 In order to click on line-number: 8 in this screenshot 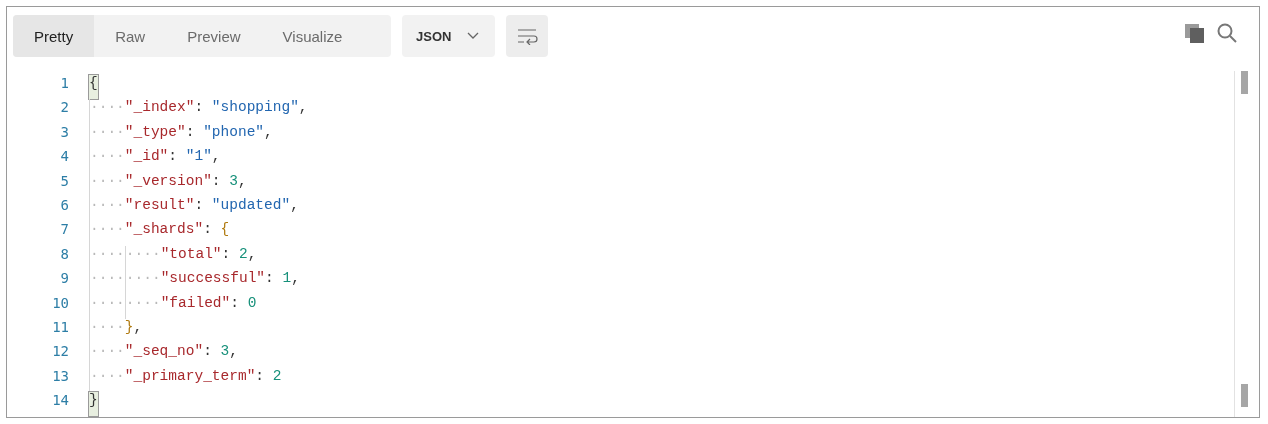, I will do `click(64, 254)`.